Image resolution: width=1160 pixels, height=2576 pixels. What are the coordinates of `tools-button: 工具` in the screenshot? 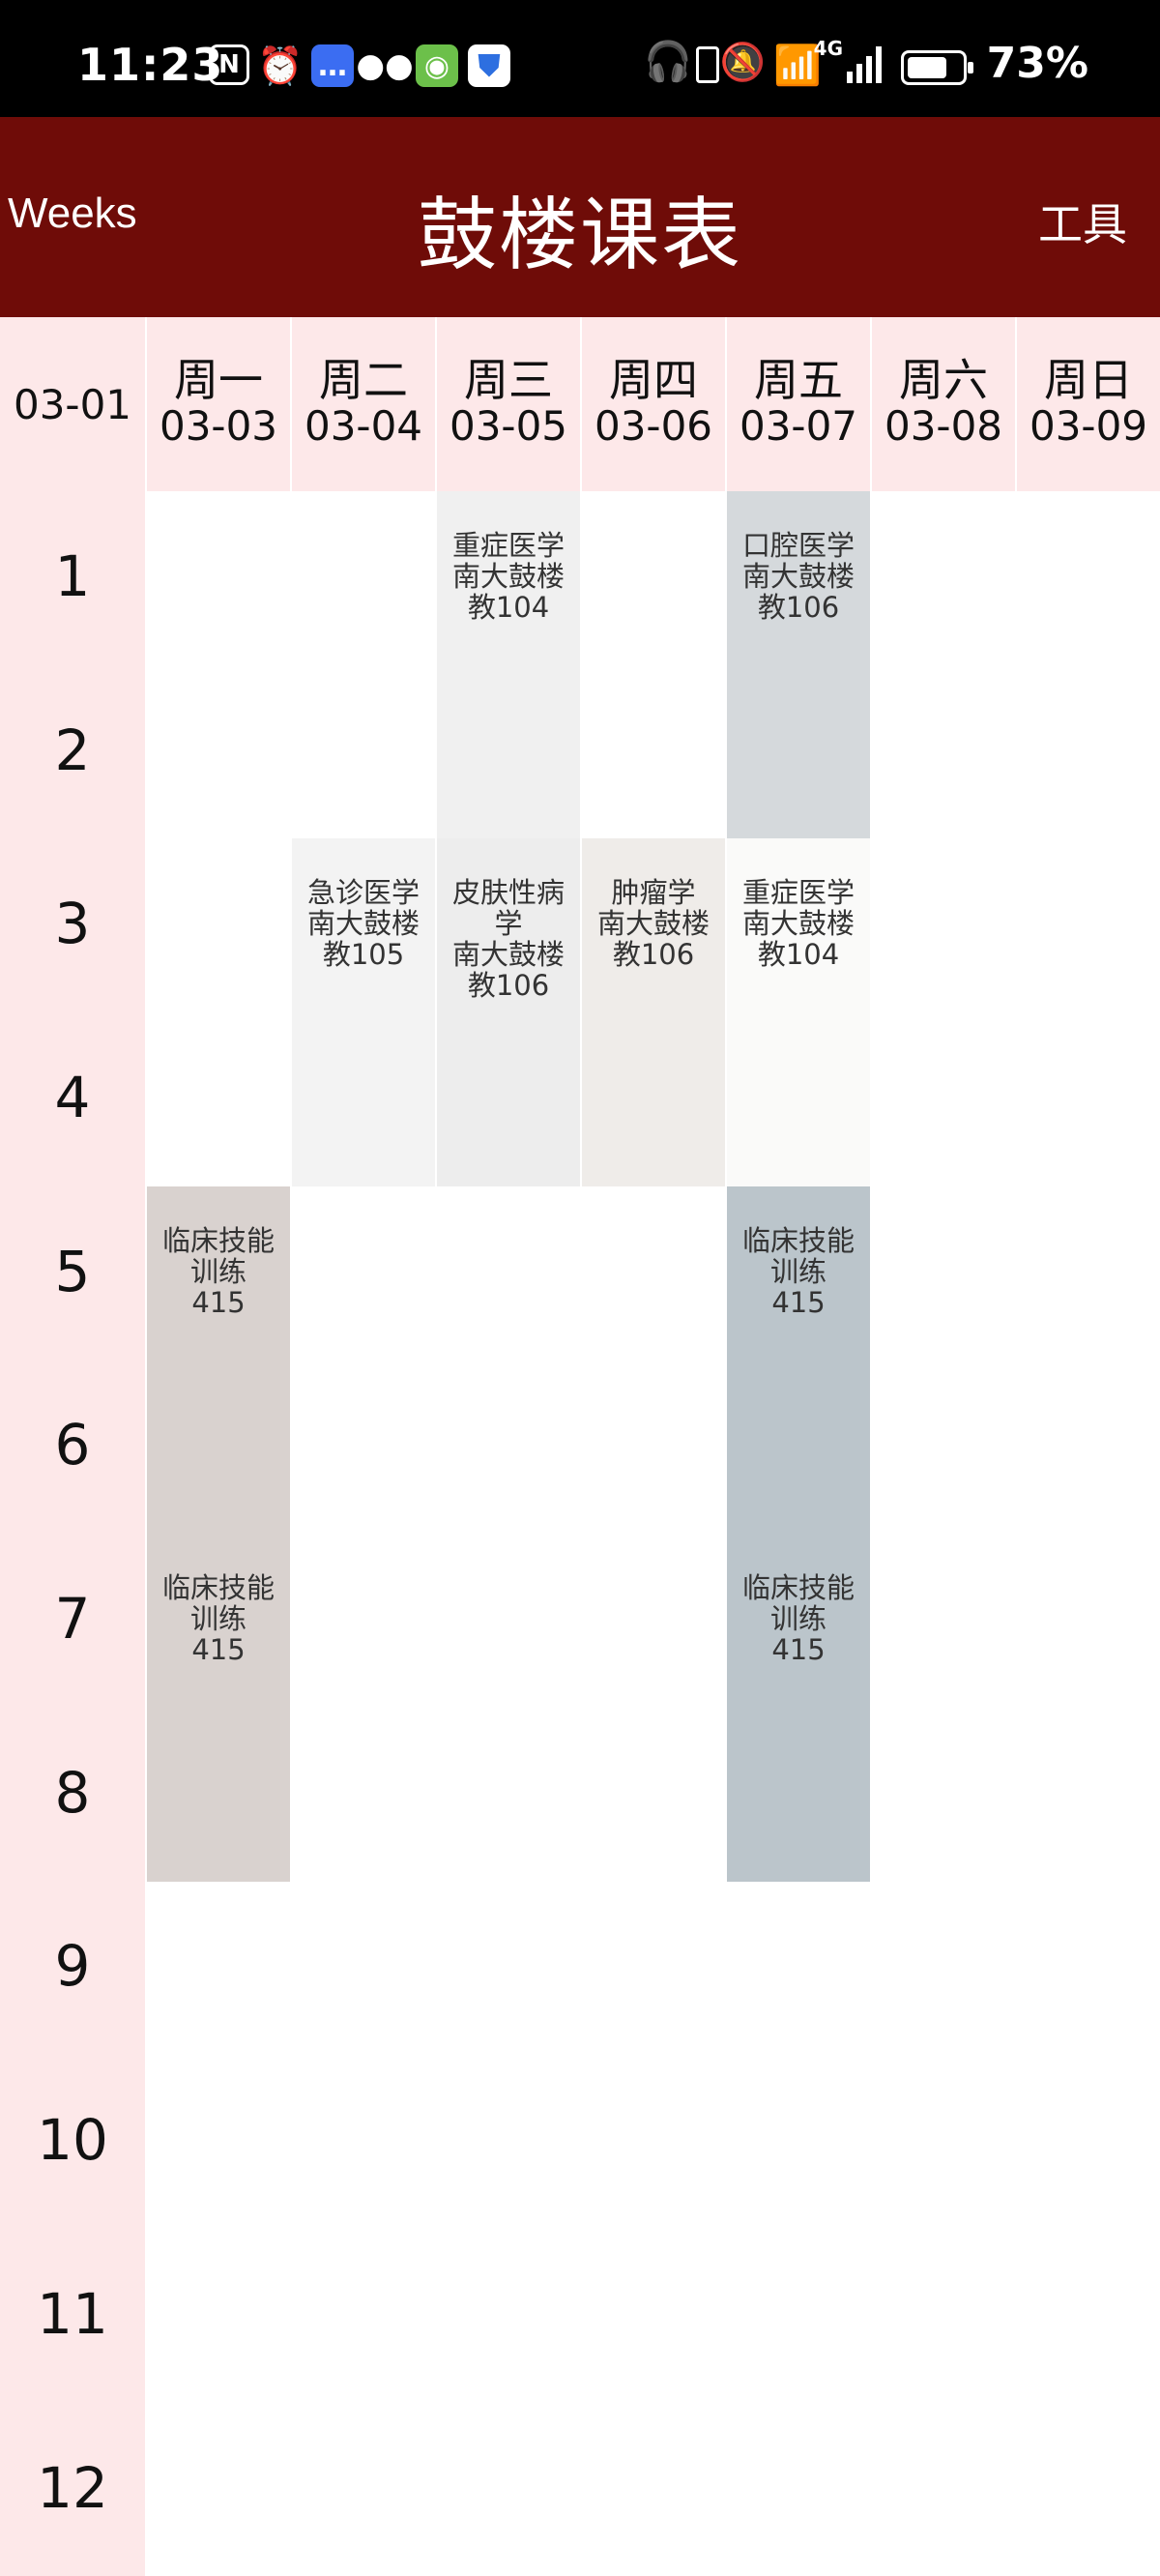 It's located at (1083, 221).